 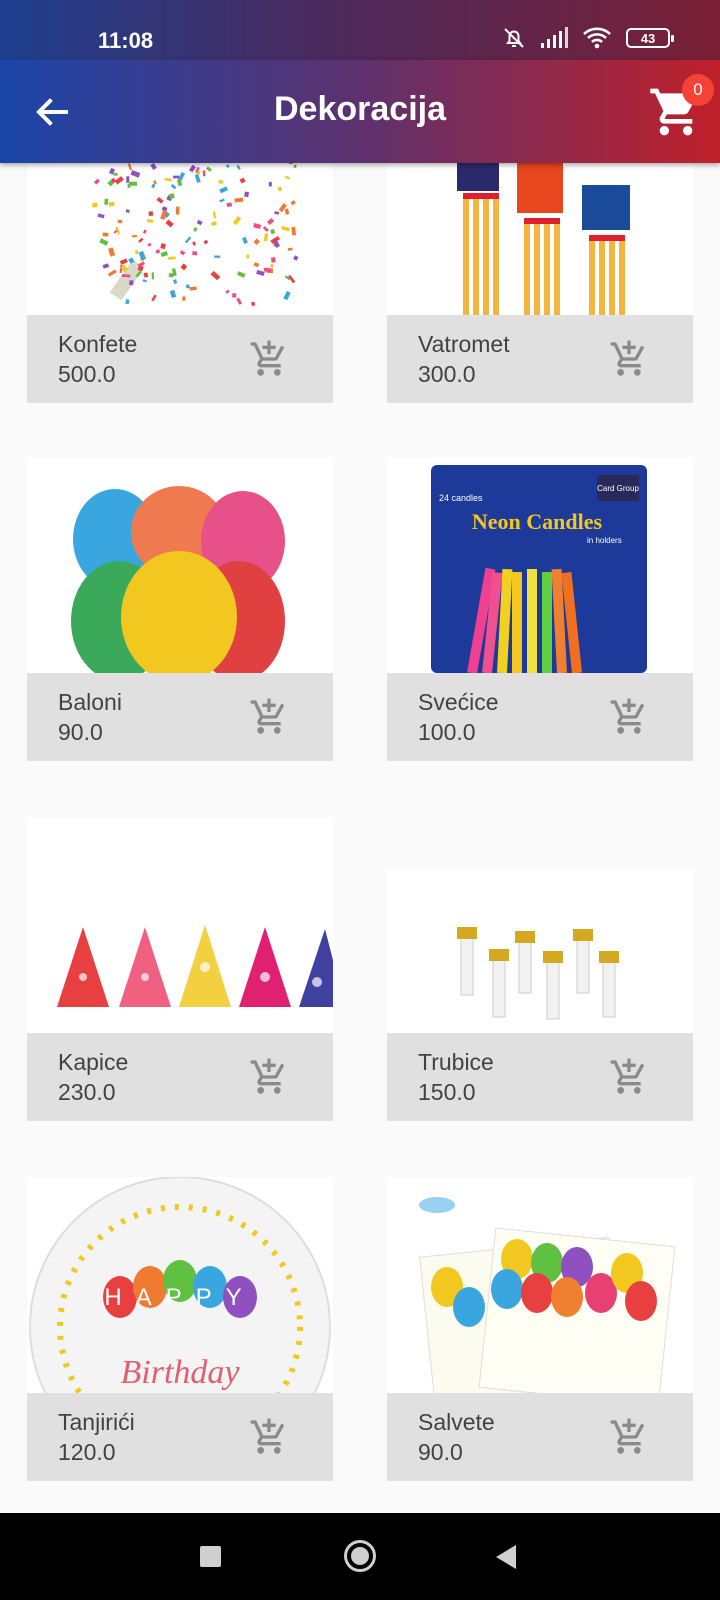 I want to click on app-bar: Dekoracija 0, so click(x=360, y=111).